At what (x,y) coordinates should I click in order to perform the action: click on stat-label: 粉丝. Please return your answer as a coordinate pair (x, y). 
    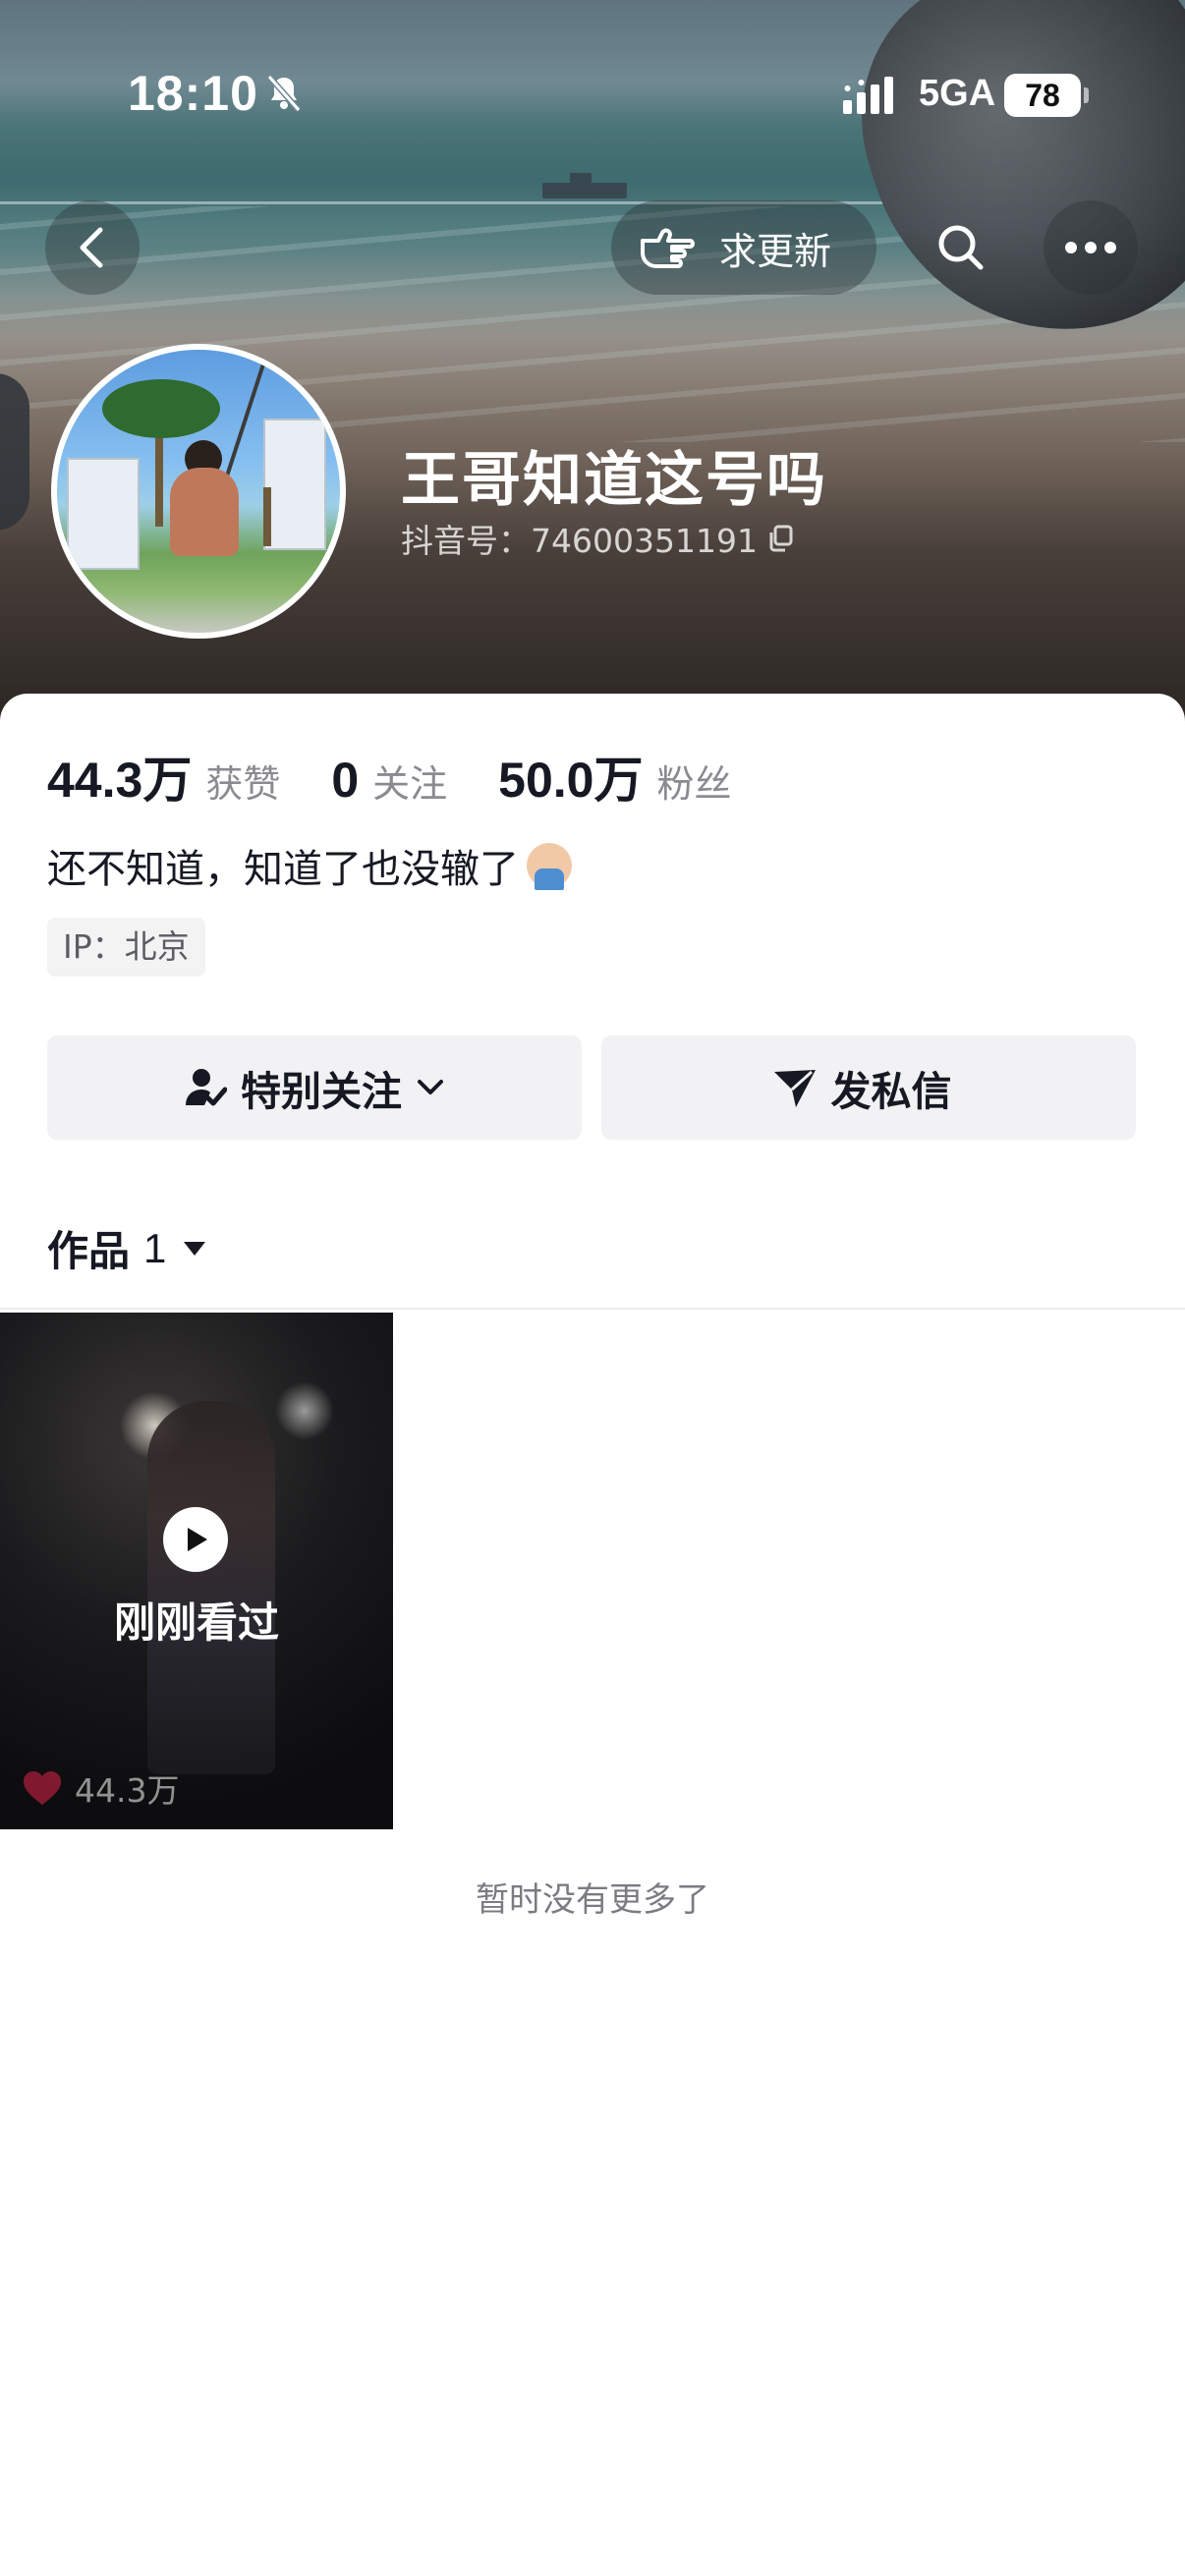
    Looking at the image, I should click on (694, 784).